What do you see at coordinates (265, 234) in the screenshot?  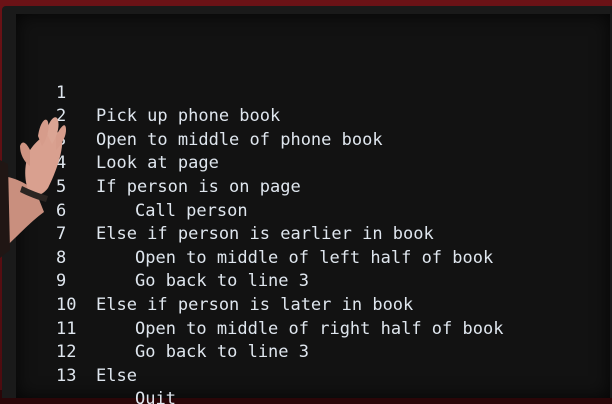 I see `line-text: Else if person is earlier in book` at bounding box center [265, 234].